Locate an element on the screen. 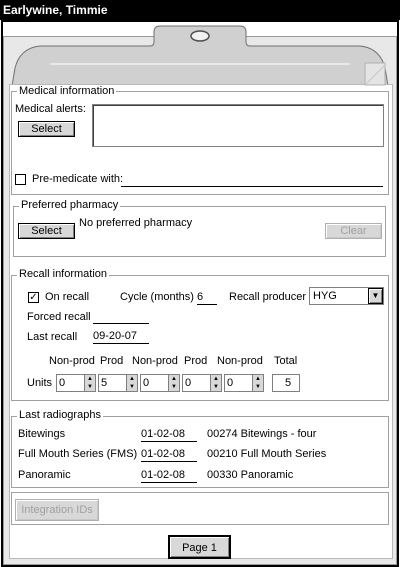  window-title: Earlywine, Timmie is located at coordinates (200, 10).